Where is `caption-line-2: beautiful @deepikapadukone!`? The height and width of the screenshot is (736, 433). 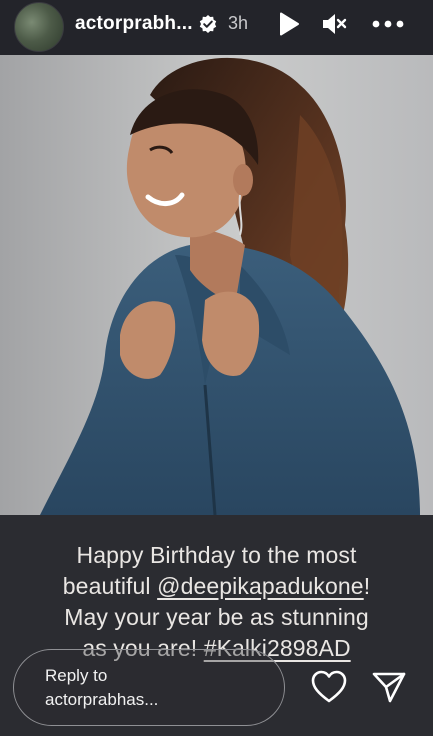
caption-line-2: beautiful @deepikapadukone! is located at coordinates (216, 586).